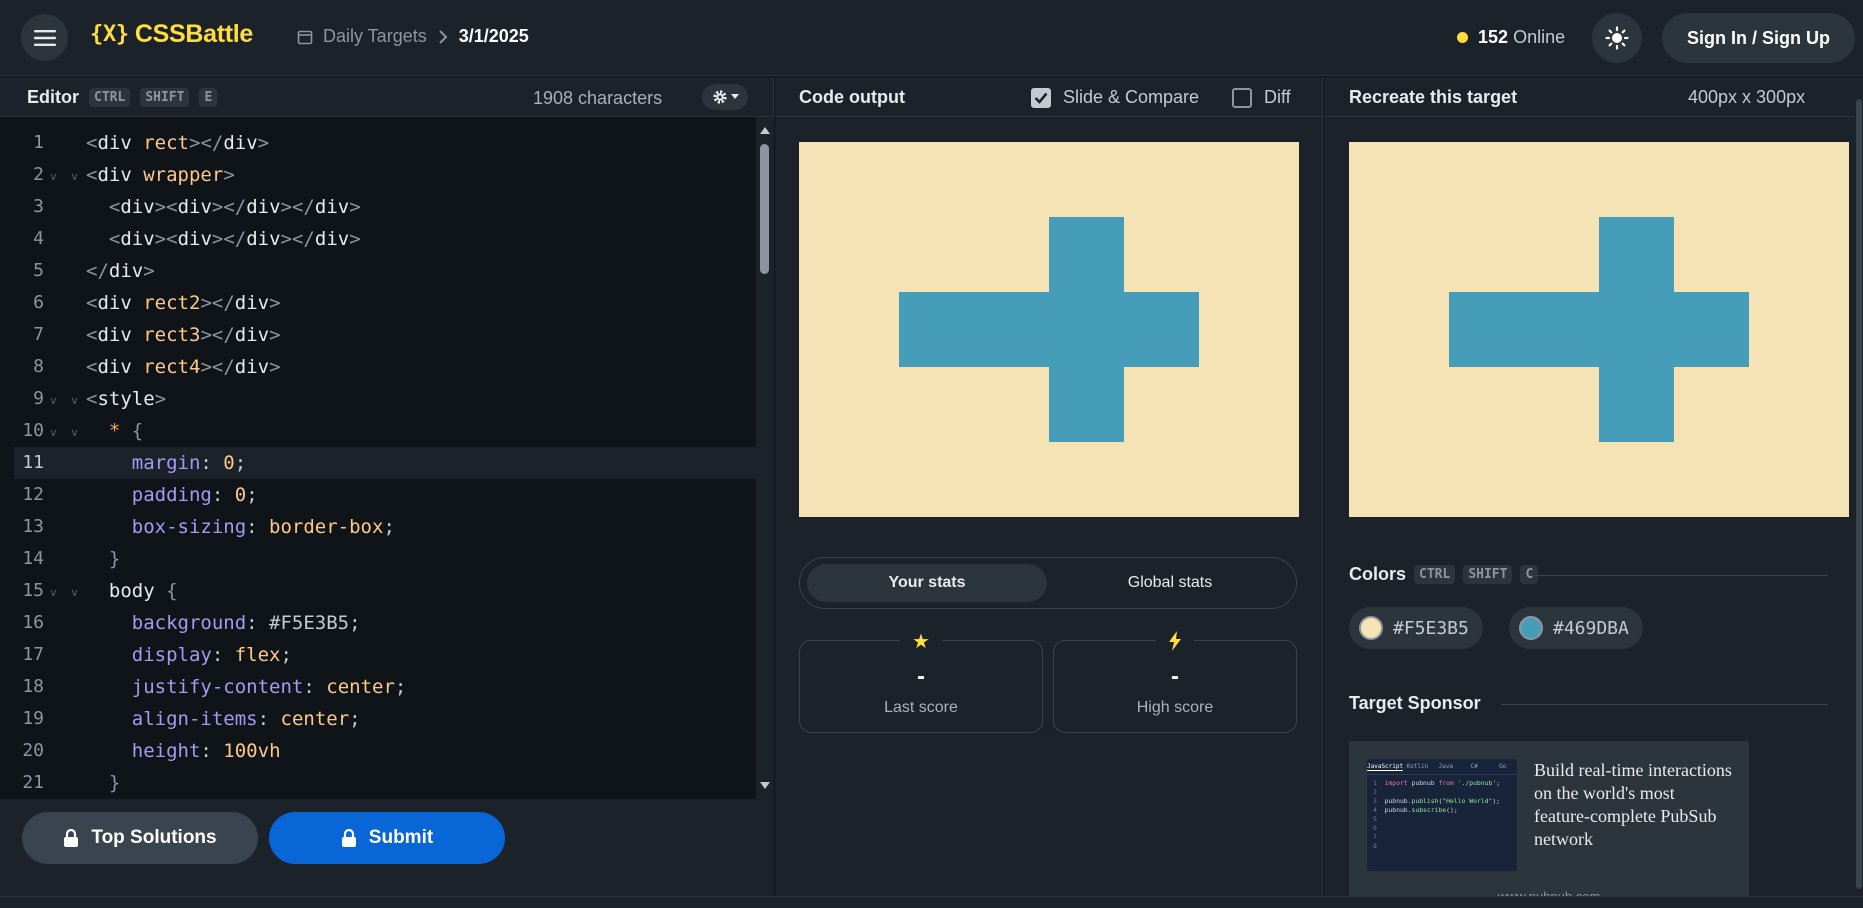 This screenshot has width=1863, height=908. Describe the element at coordinates (38, 174) in the screenshot. I see `line-number: 2` at that location.